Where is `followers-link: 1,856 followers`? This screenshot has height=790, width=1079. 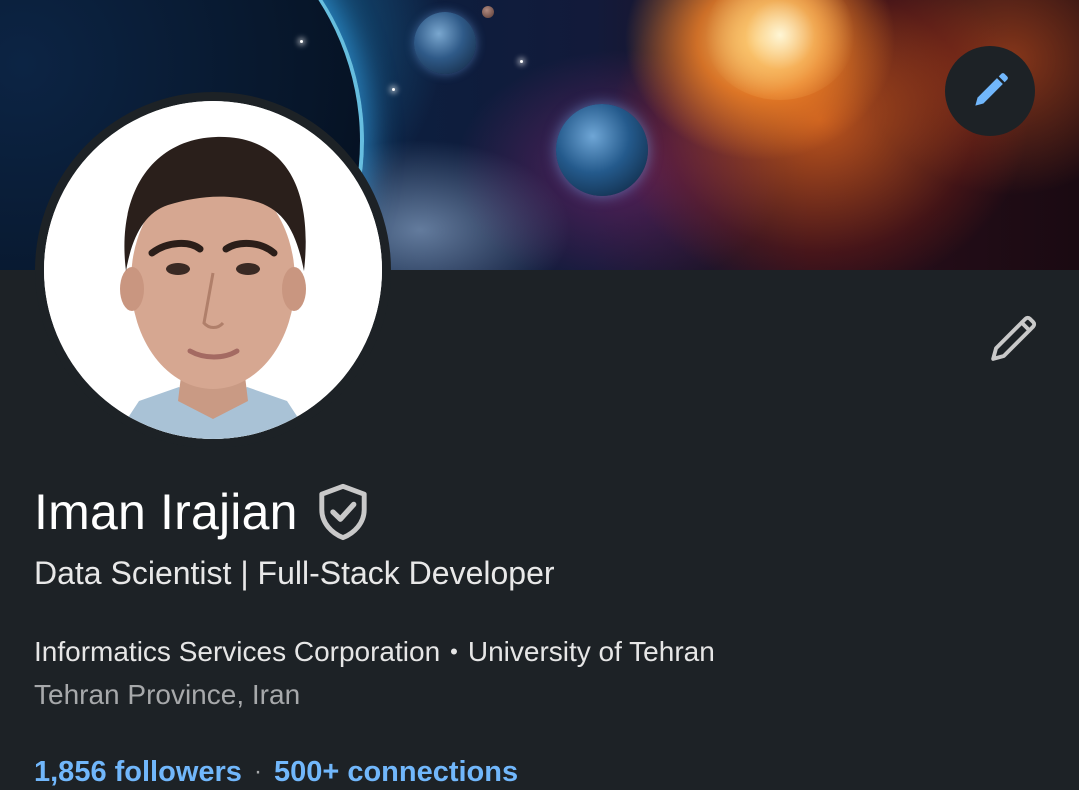
followers-link: 1,856 followers is located at coordinates (138, 771).